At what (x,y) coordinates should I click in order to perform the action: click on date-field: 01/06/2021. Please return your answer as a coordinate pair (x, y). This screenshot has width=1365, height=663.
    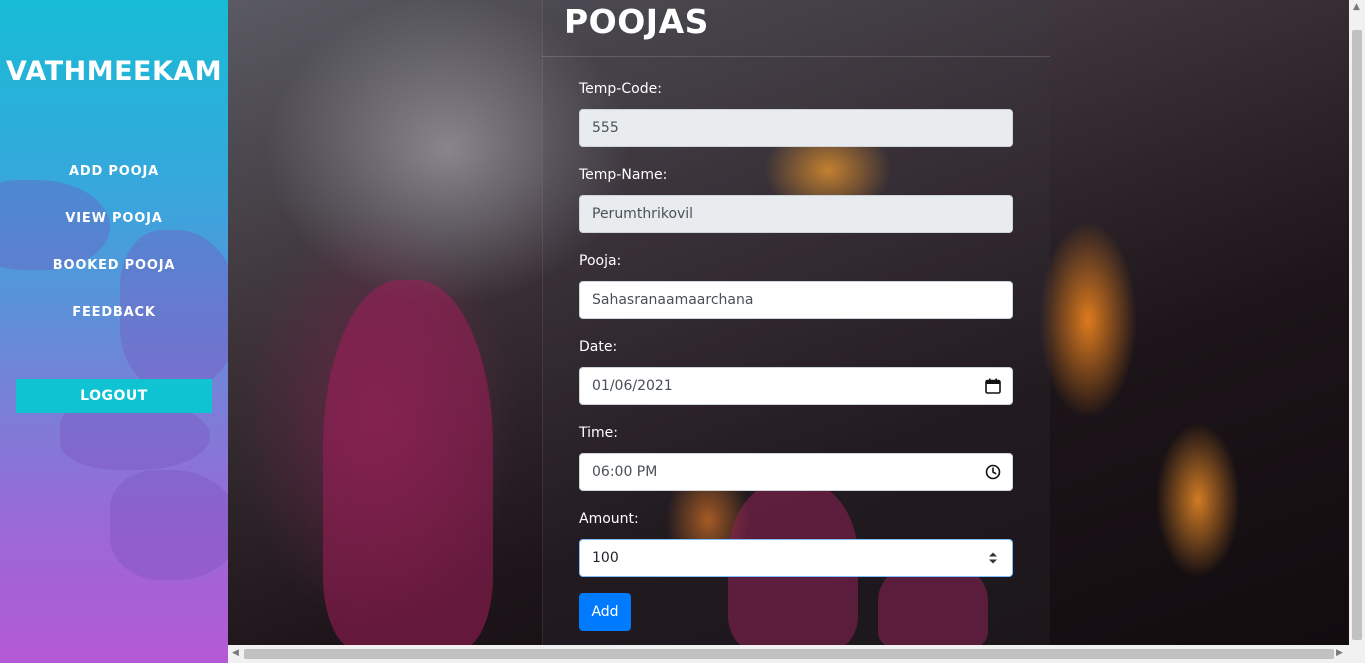
    Looking at the image, I should click on (796, 386).